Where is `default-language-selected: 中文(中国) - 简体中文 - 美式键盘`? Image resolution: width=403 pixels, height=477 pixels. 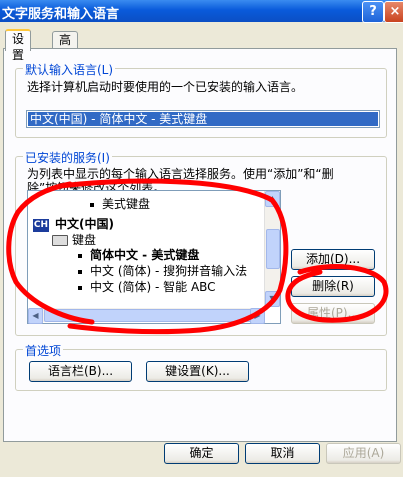 default-language-selected: 中文(中国) - 简体中文 - 美式键盘 is located at coordinates (203, 119).